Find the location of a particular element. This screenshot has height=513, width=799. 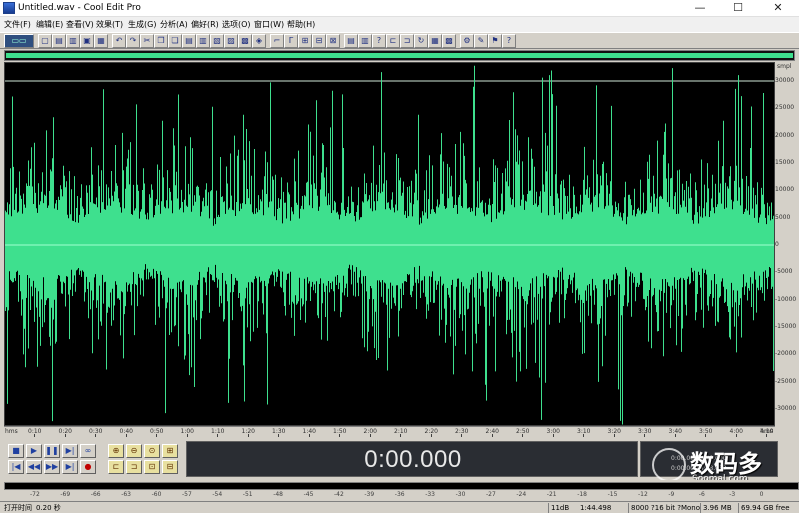

copy-icon: ❐ is located at coordinates (161, 41).